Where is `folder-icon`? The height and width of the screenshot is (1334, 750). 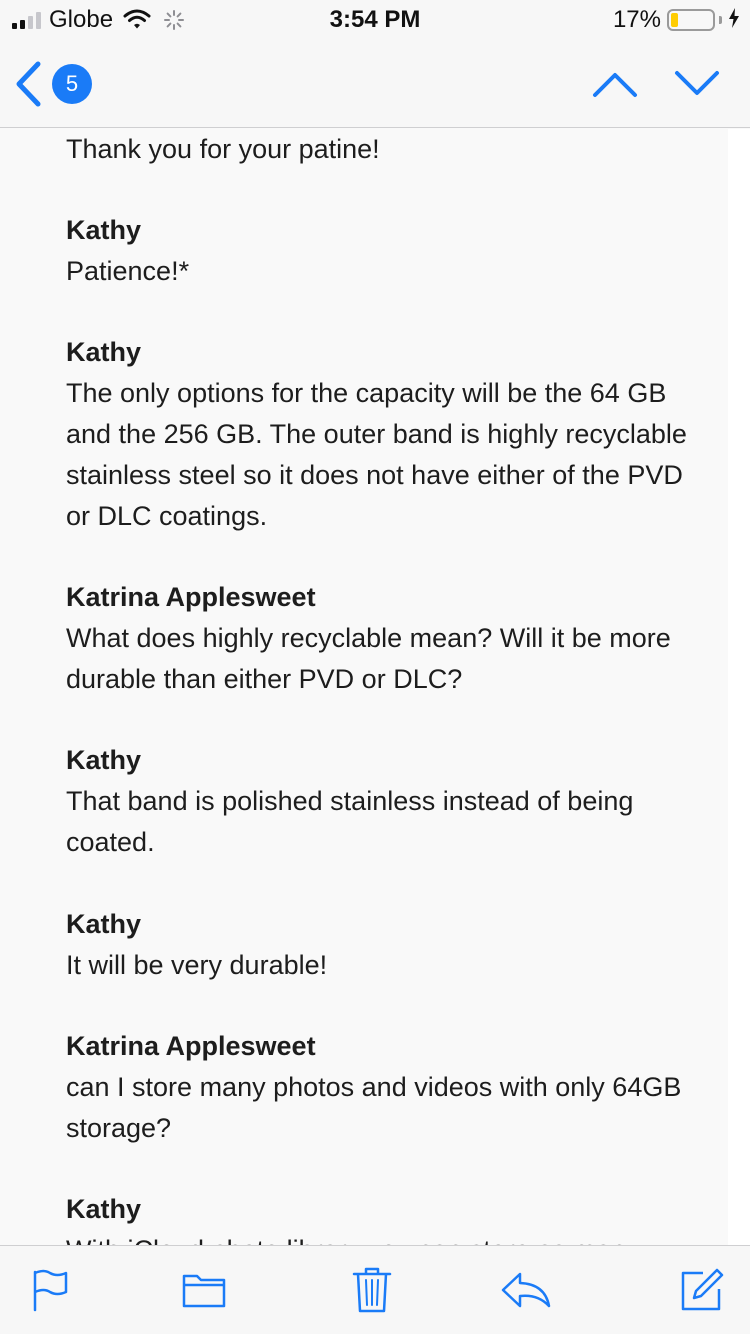
folder-icon is located at coordinates (204, 1290).